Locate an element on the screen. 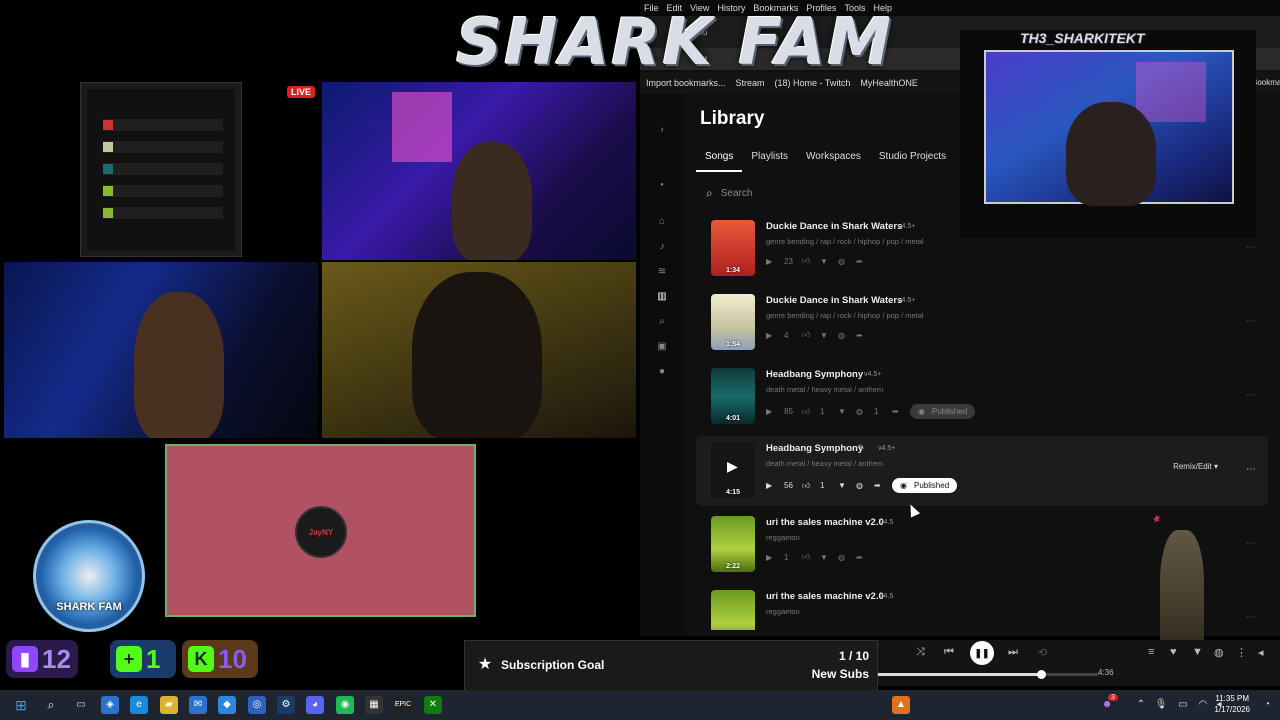  library-icon: ▥ is located at coordinates (662, 297).